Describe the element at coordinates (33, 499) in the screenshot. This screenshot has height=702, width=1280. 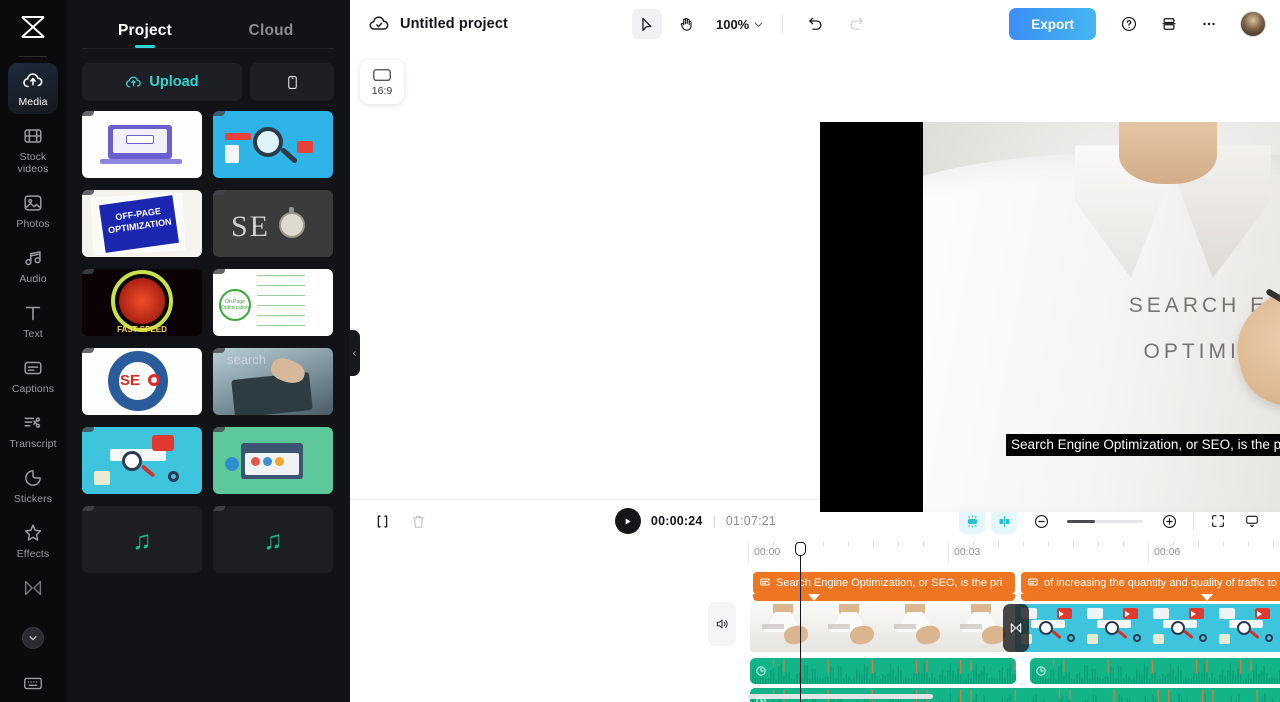
I see `sidebar-item-label: Stickers` at that location.